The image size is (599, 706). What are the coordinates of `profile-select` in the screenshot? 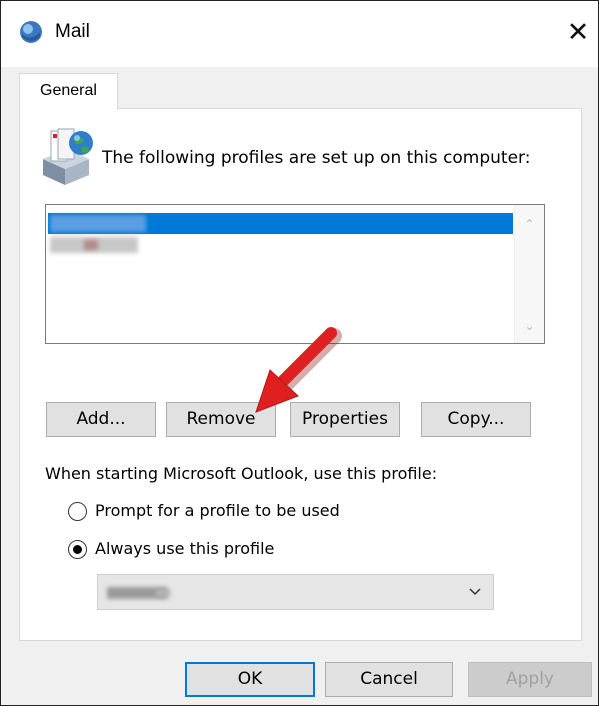 It's located at (295, 592).